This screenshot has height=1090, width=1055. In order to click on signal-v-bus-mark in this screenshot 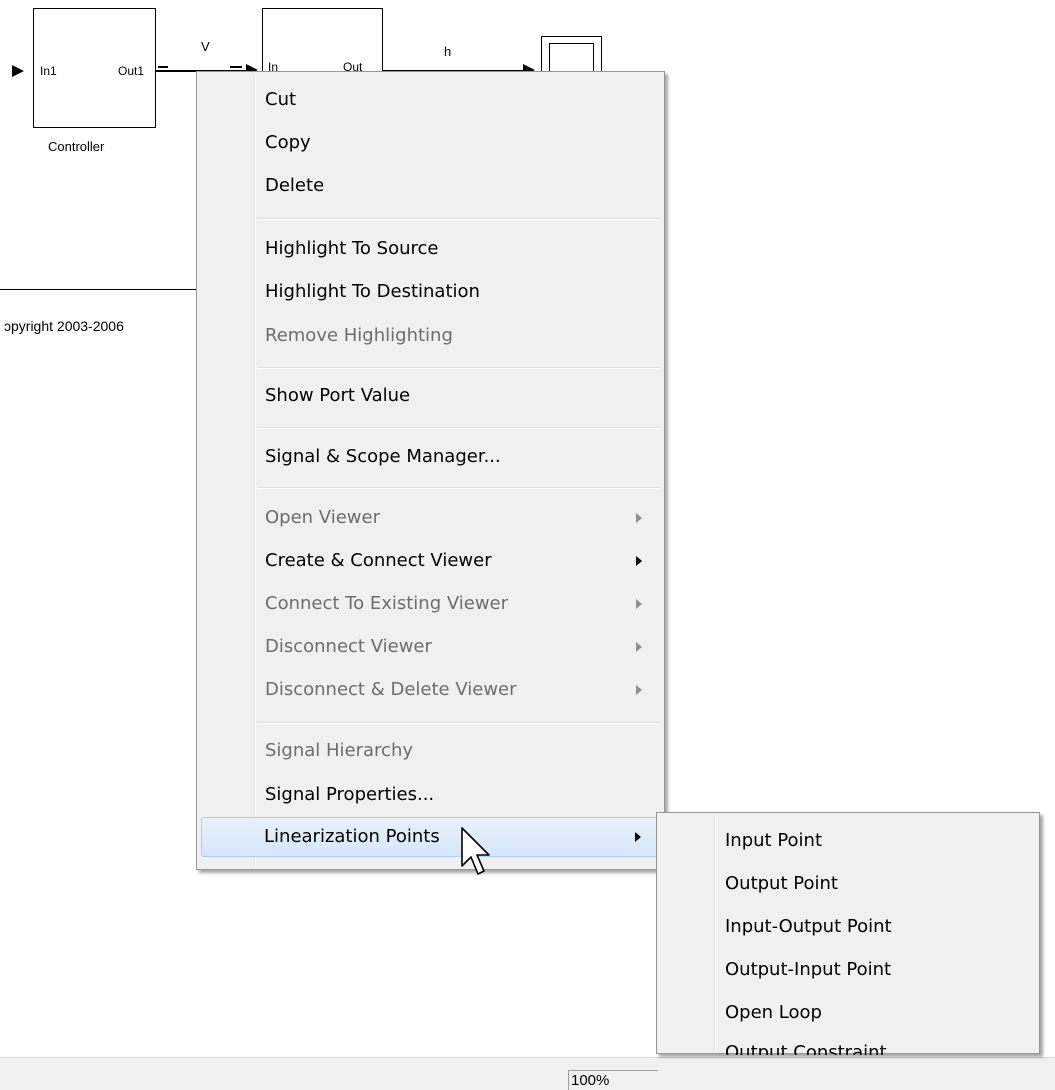, I will do `click(163, 67)`.